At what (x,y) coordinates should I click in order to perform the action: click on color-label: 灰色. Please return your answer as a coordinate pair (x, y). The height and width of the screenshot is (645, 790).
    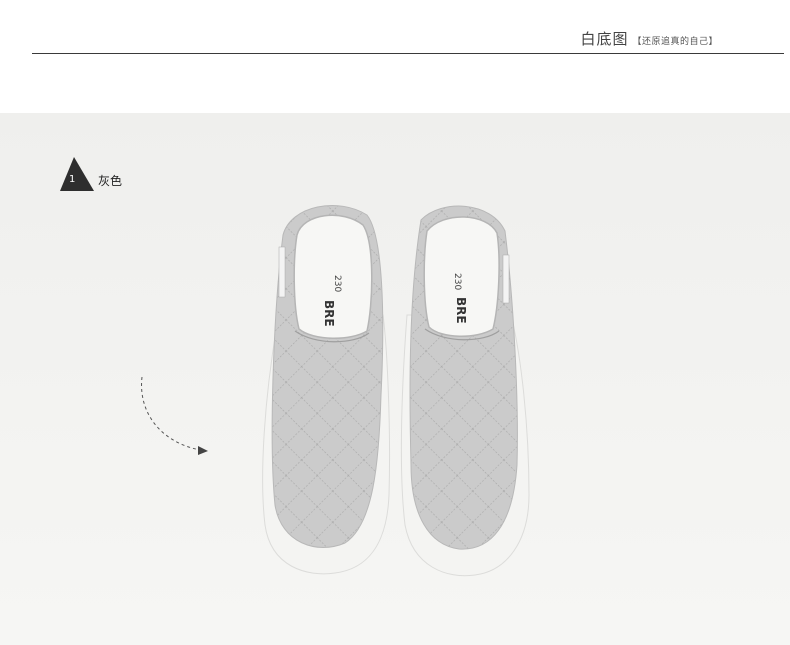
    Looking at the image, I should click on (110, 181).